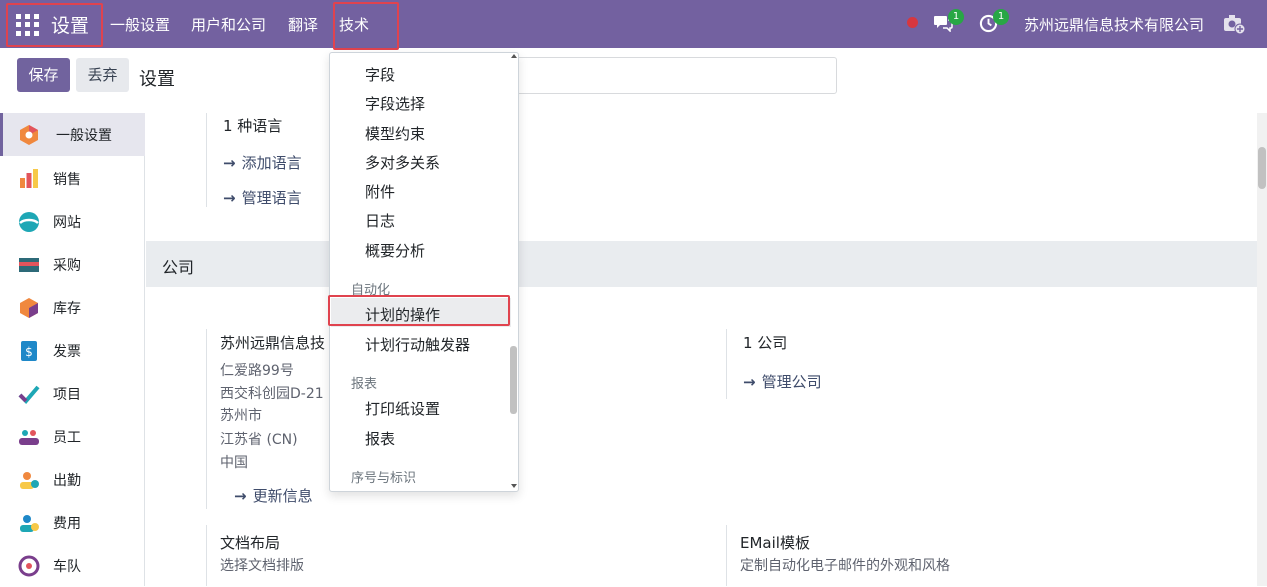 This screenshot has width=1267, height=587. Describe the element at coordinates (282, 496) in the screenshot. I see `update-info-label: 更新信息` at that location.